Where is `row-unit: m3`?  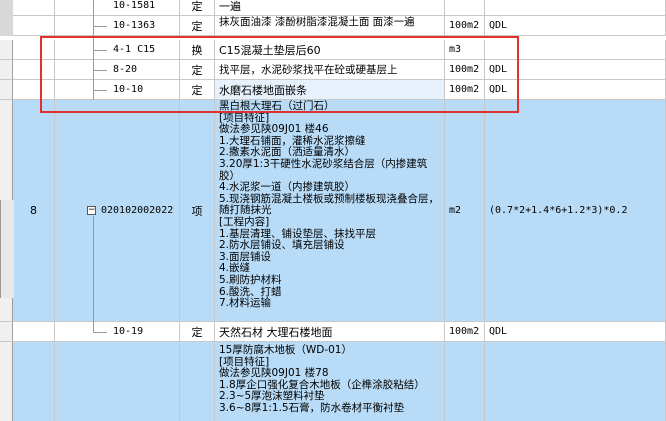
row-unit: m3 is located at coordinates (465, 50).